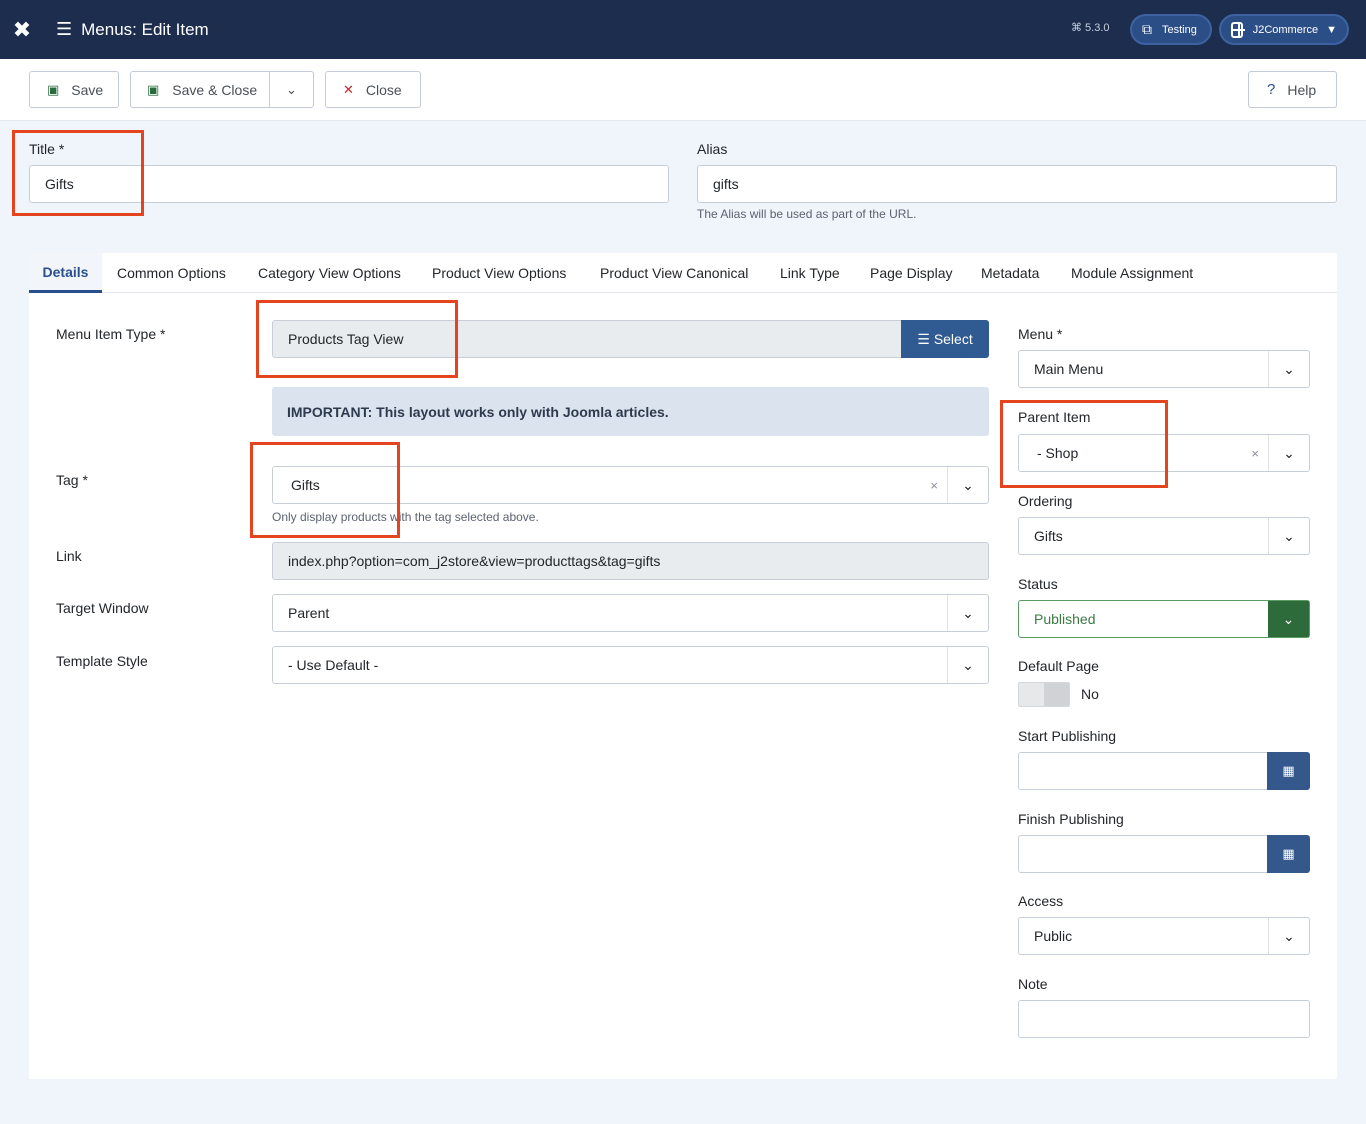 This screenshot has width=1366, height=1124. I want to click on site-preview-button: ⧉ Testing, so click(1171, 29).